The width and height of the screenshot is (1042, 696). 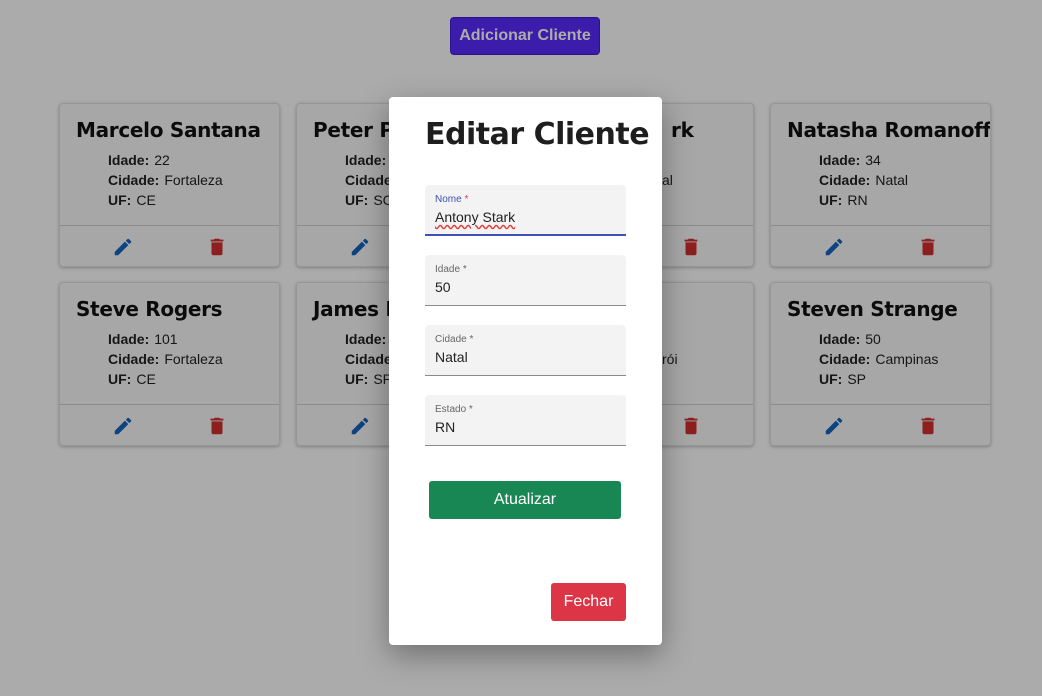 I want to click on name-input: Antony Stark, so click(x=527, y=218).